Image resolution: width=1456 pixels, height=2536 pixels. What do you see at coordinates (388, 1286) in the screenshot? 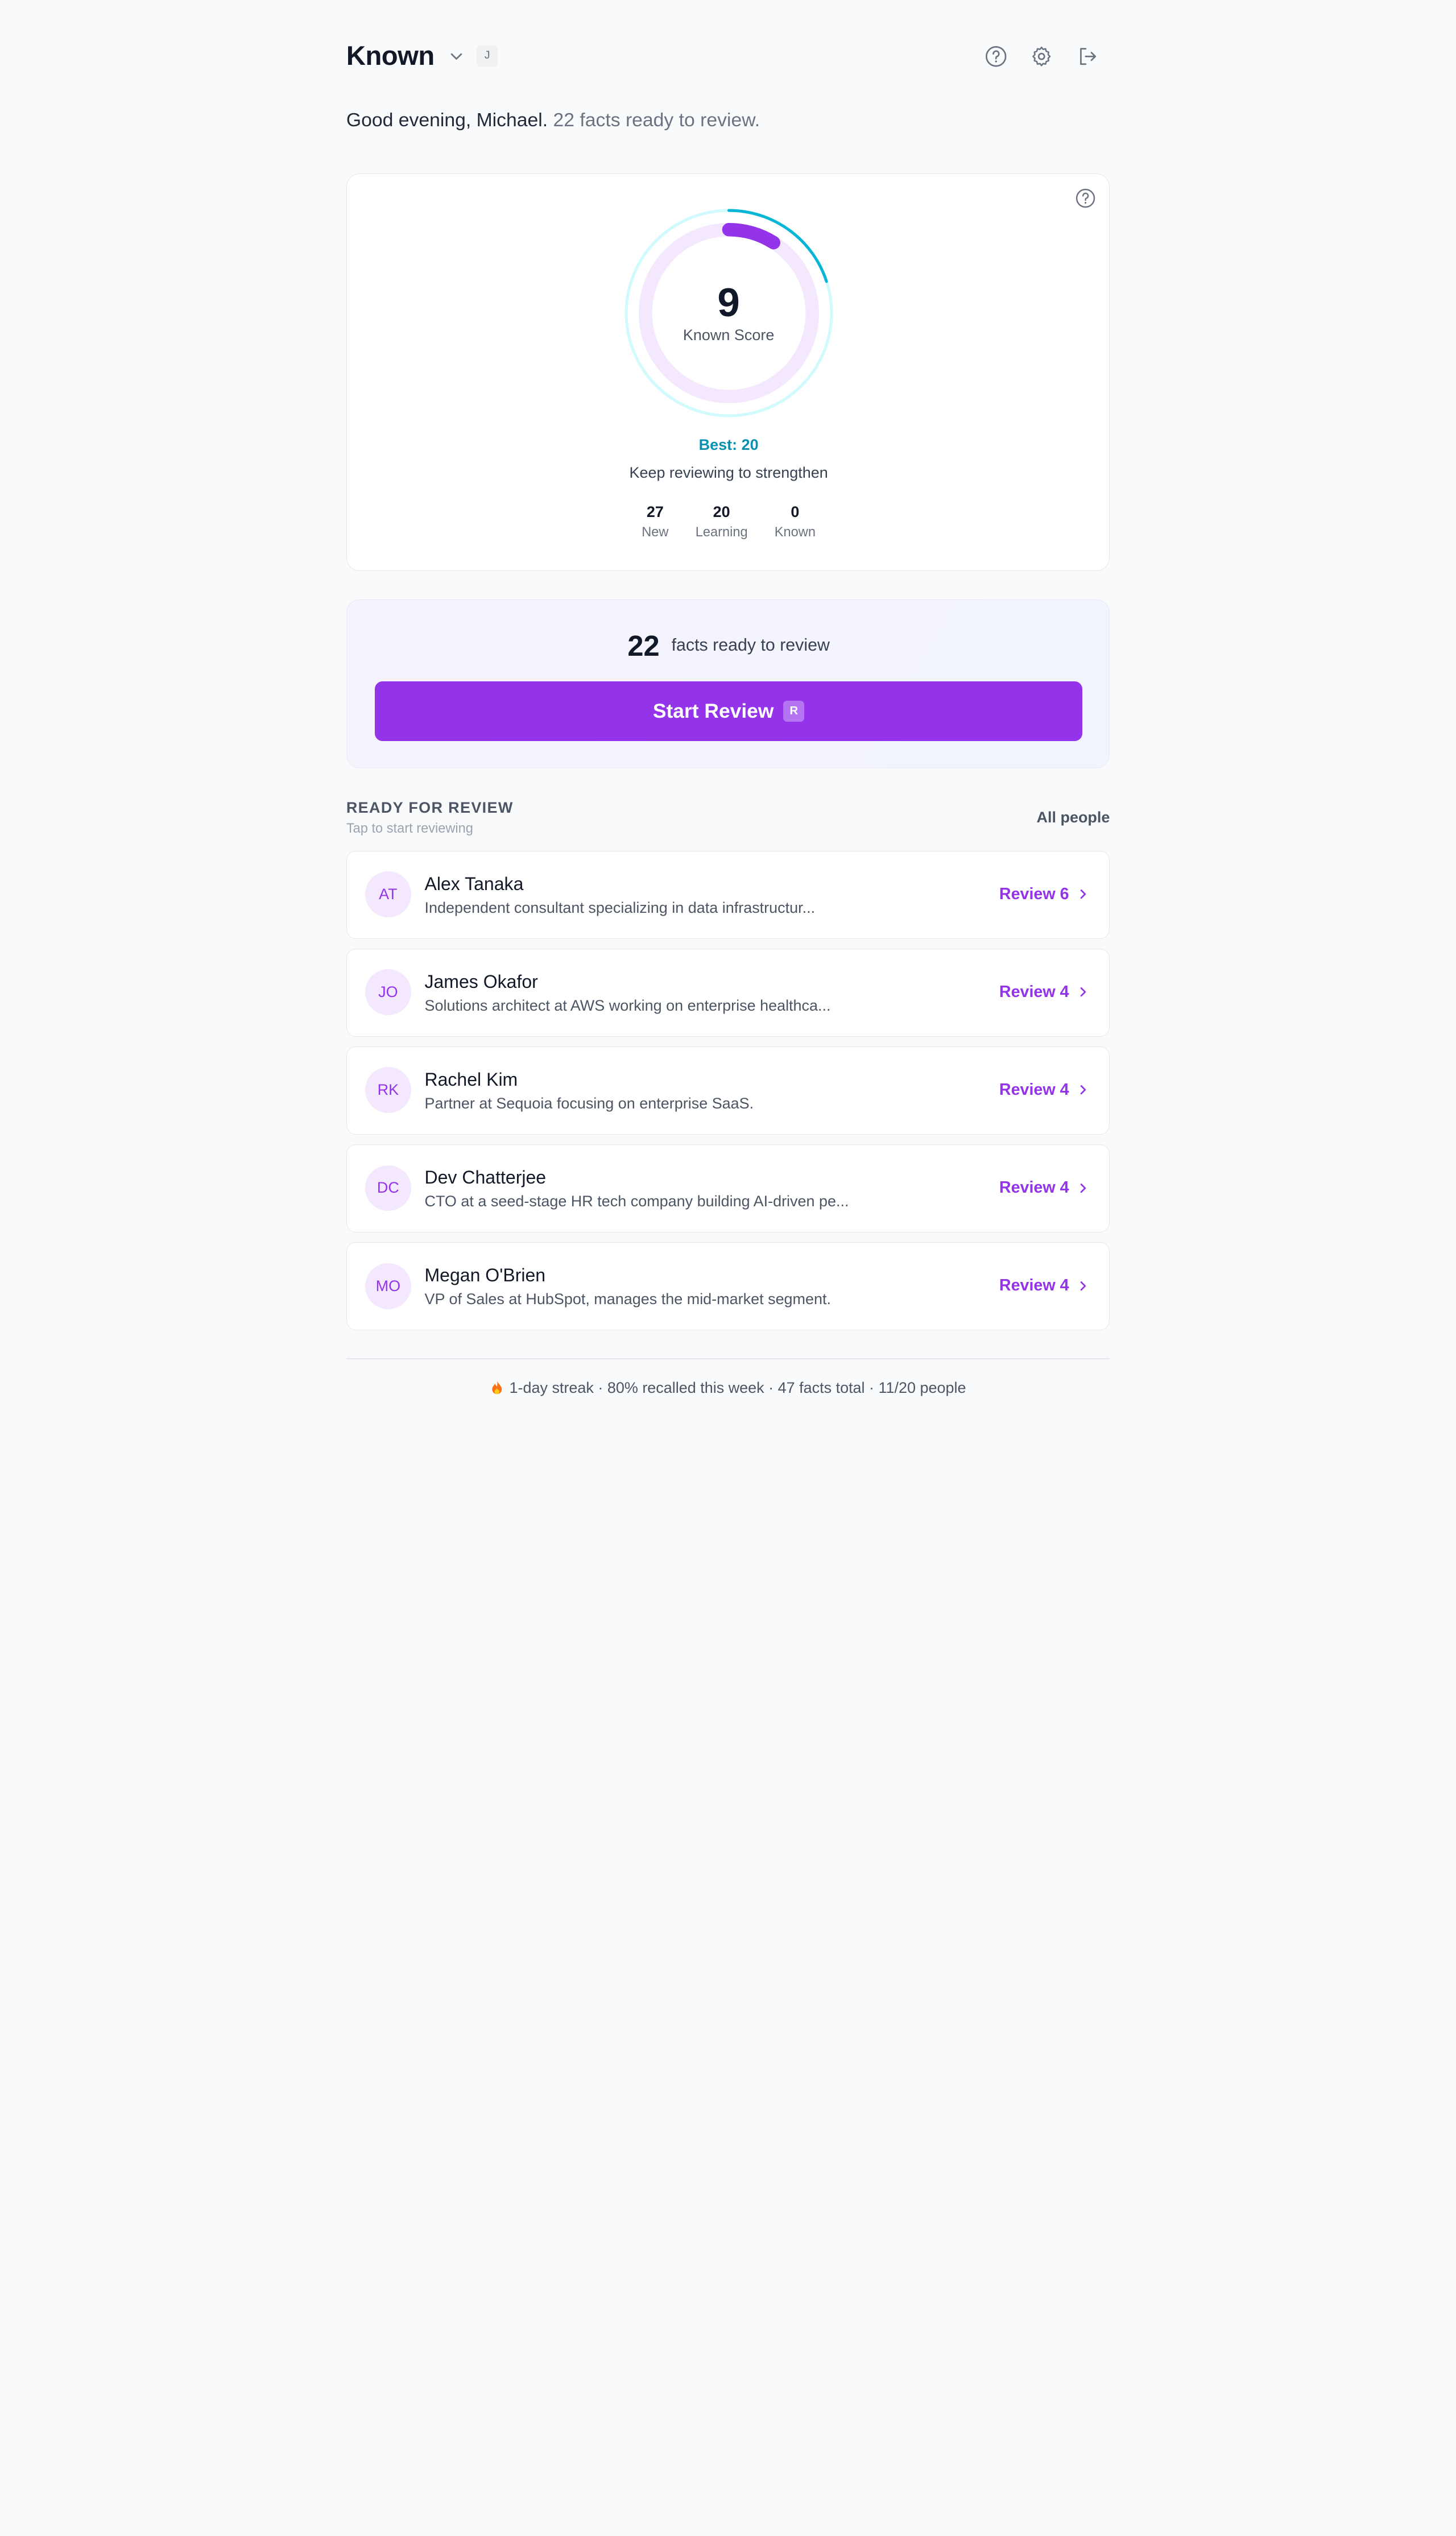
I see `avatar: MO` at bounding box center [388, 1286].